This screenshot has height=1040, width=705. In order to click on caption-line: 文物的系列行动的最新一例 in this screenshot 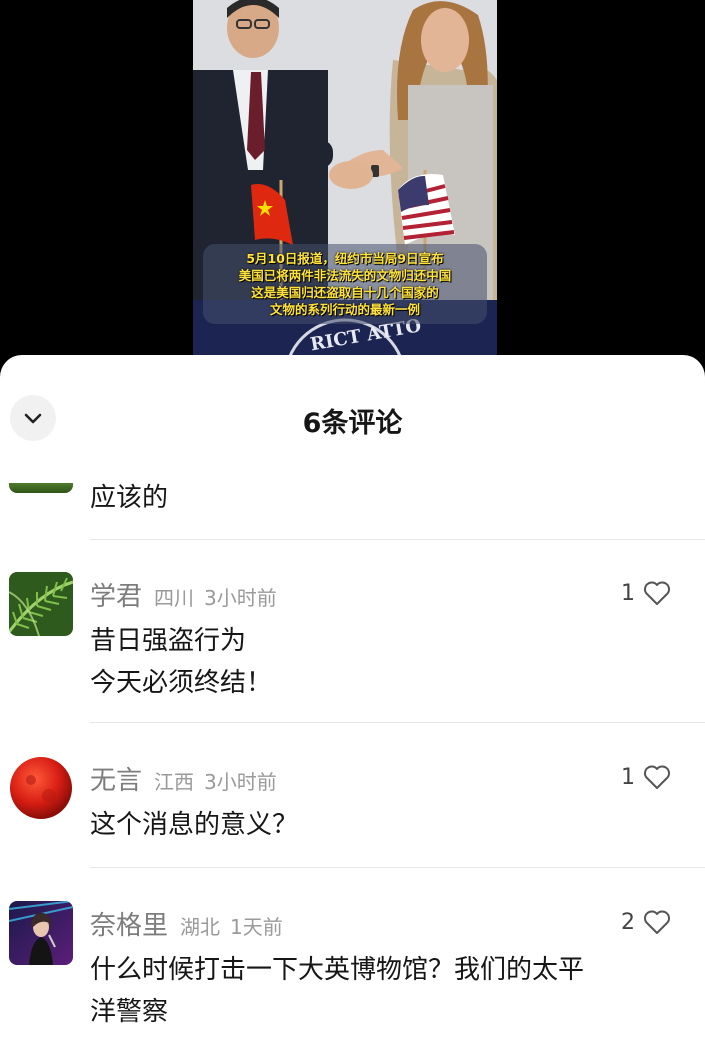, I will do `click(344, 309)`.